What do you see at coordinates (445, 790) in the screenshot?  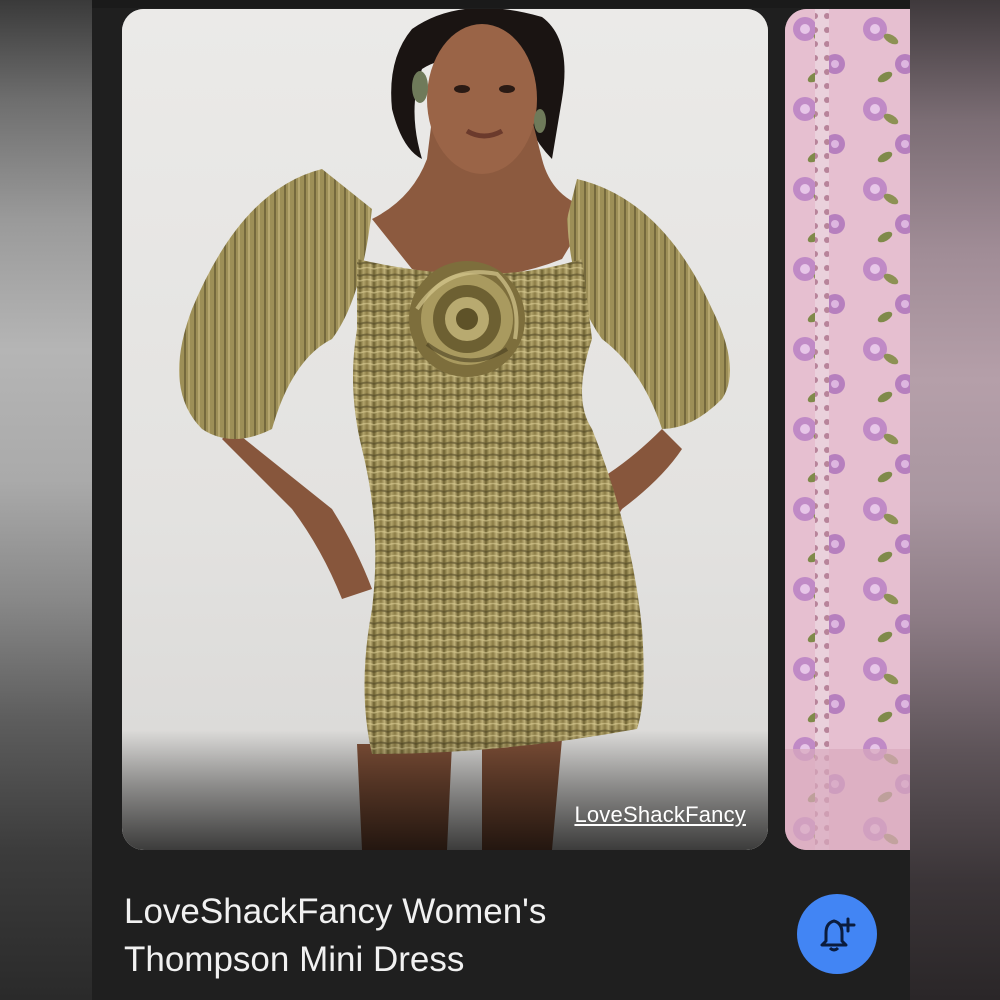 I see `image-gradient-overlay` at bounding box center [445, 790].